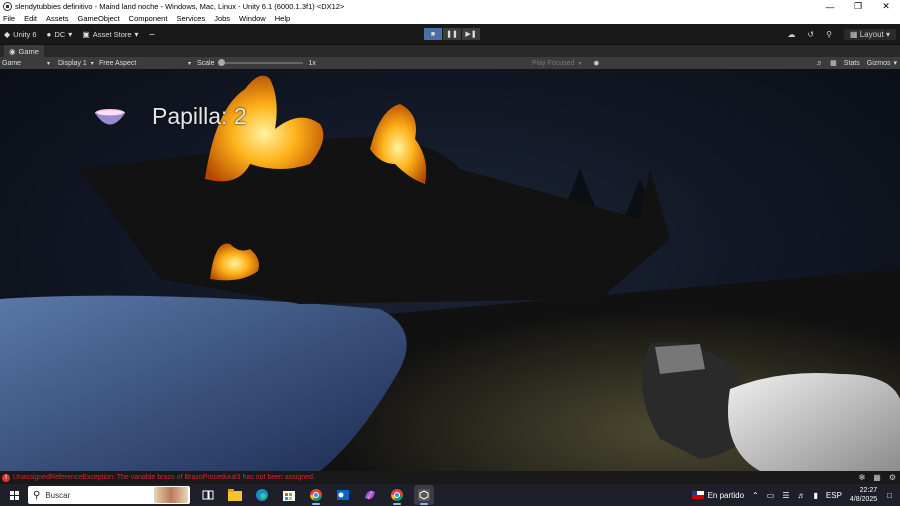  What do you see at coordinates (154, 34) in the screenshot?
I see `version-control-button: ∽` at bounding box center [154, 34].